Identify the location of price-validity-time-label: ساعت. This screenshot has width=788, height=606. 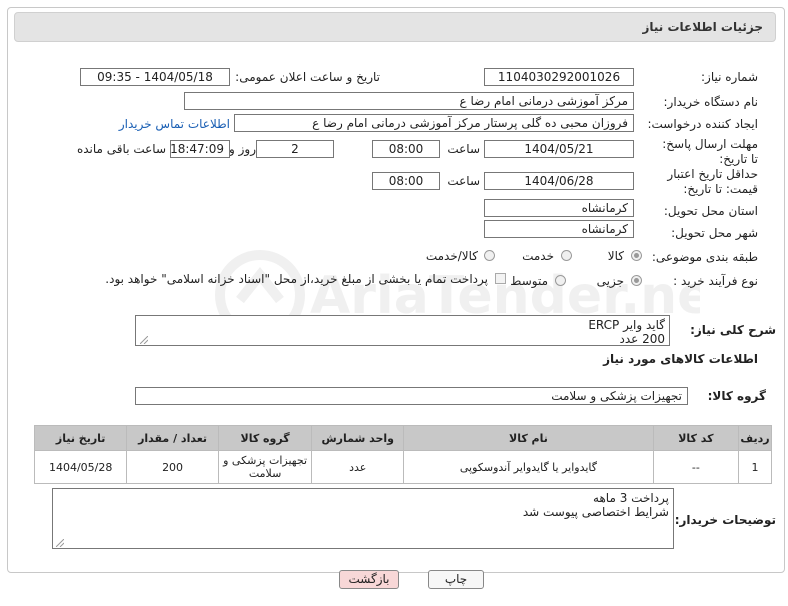
(463, 181).